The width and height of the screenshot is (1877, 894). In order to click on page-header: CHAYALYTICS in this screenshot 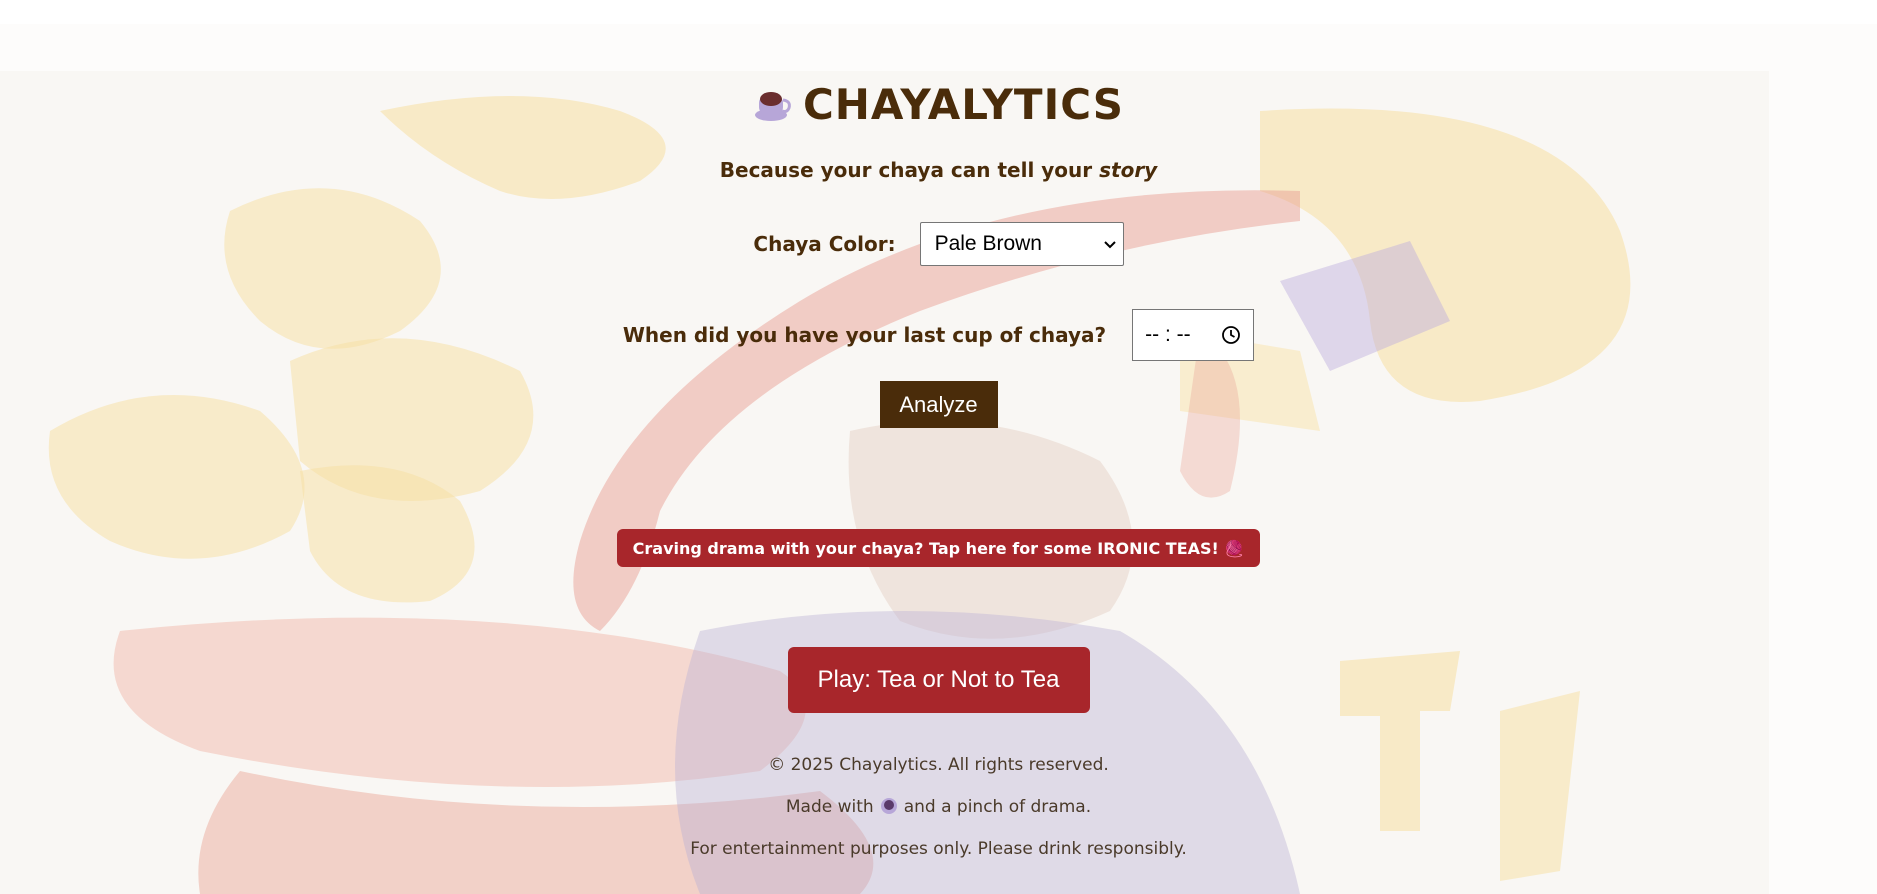, I will do `click(938, 104)`.